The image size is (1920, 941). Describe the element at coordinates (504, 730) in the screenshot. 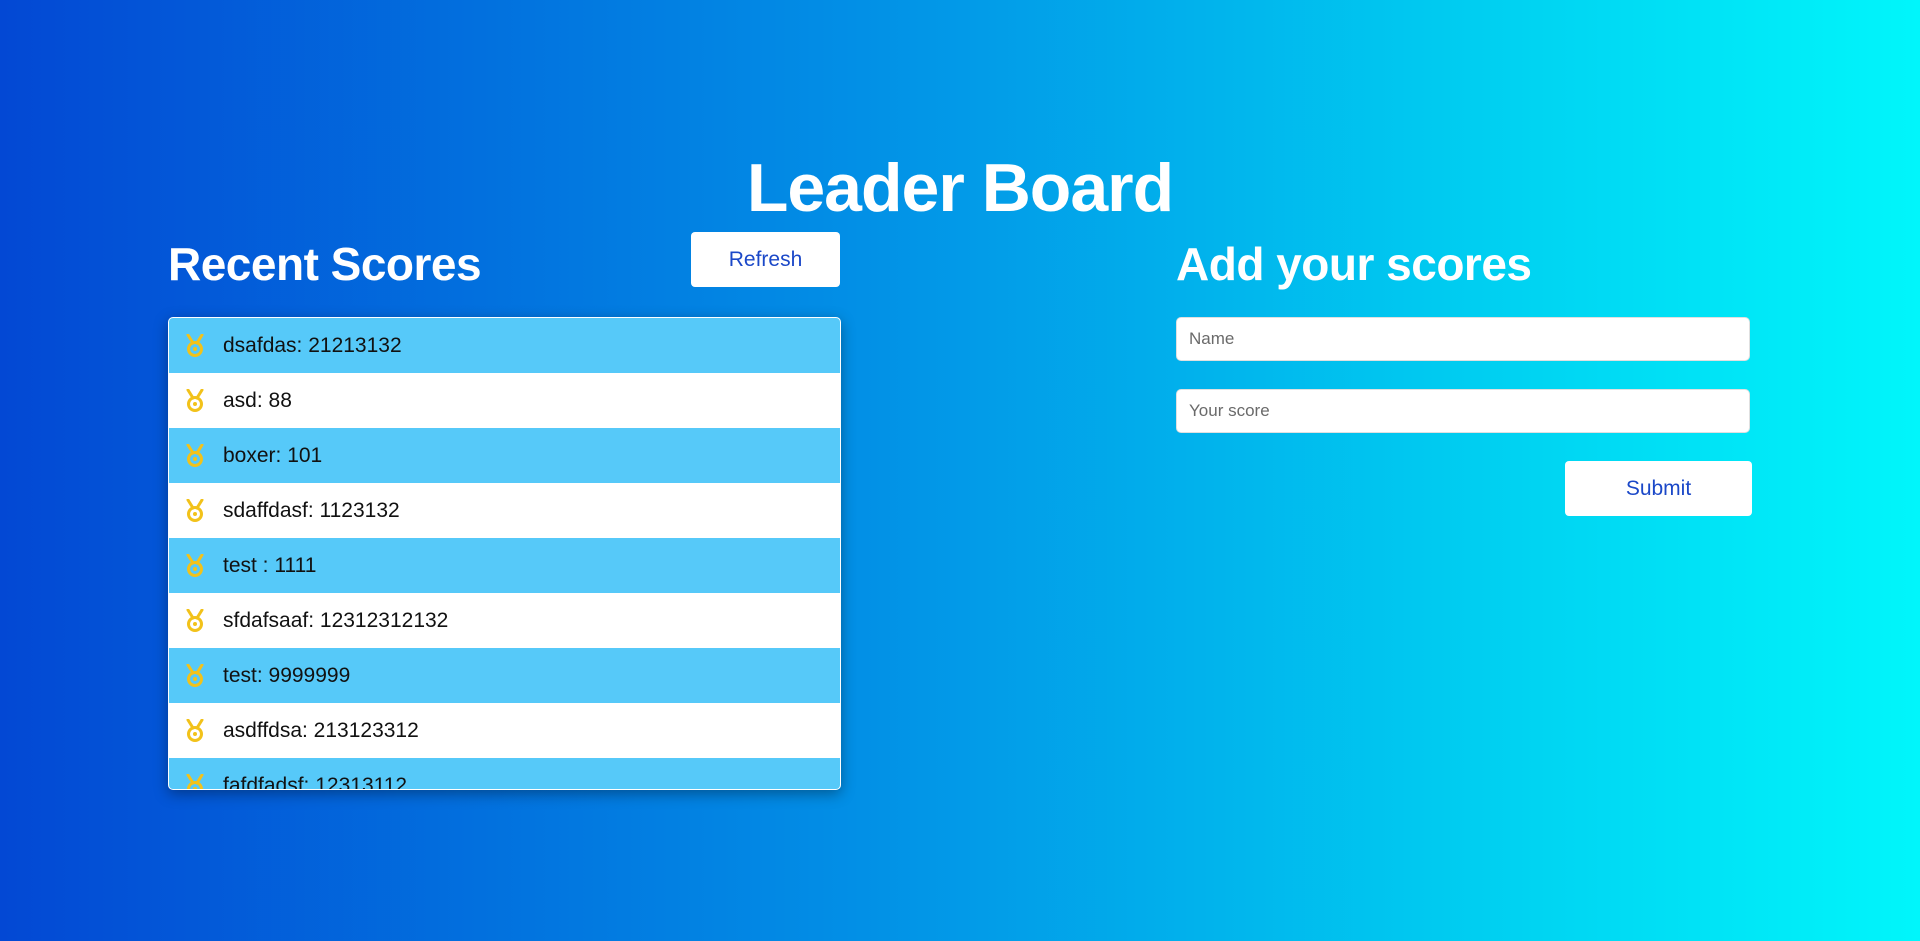

I see `list-item: asdffdsa: 213123312` at that location.